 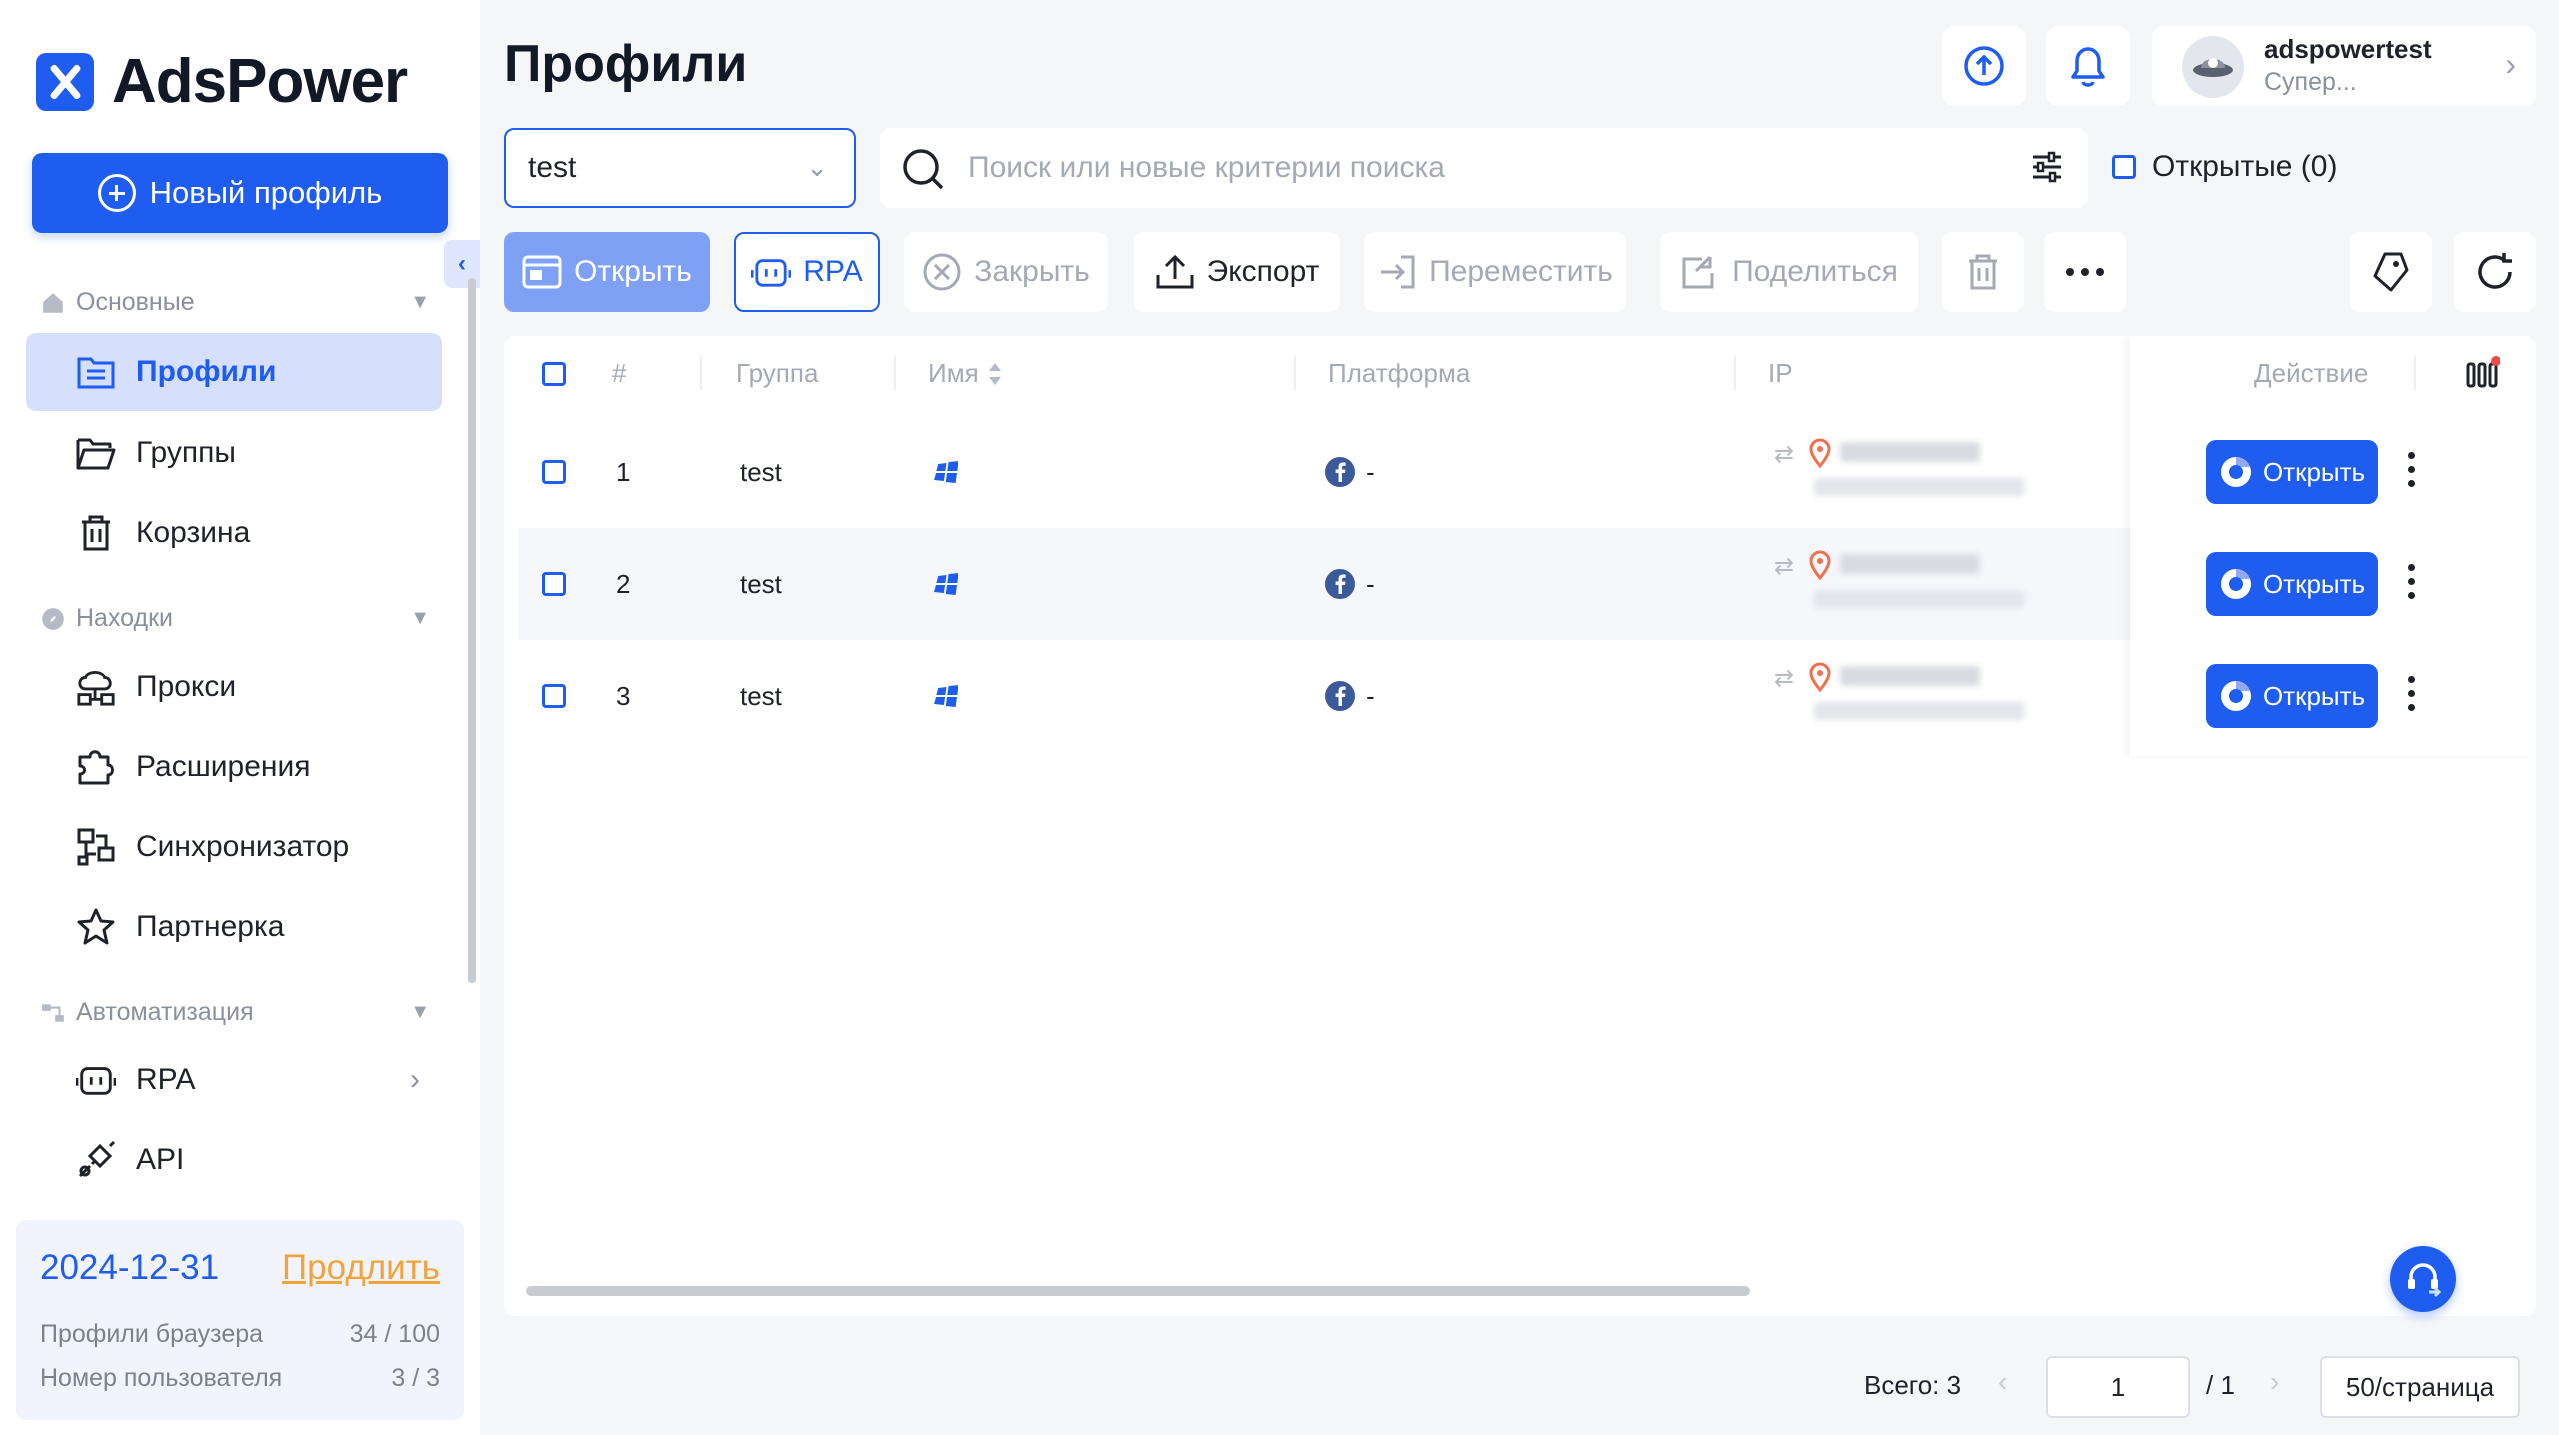 What do you see at coordinates (833, 271) in the screenshot?
I see `rpa-label: RPA` at bounding box center [833, 271].